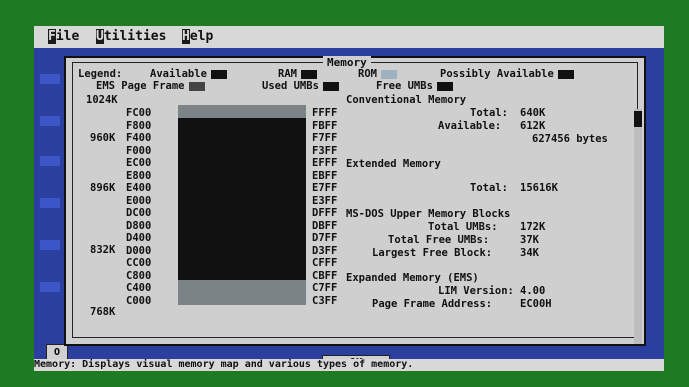 The height and width of the screenshot is (387, 689). What do you see at coordinates (349, 37) in the screenshot?
I see `menu-bar: File Utilities Help` at bounding box center [349, 37].